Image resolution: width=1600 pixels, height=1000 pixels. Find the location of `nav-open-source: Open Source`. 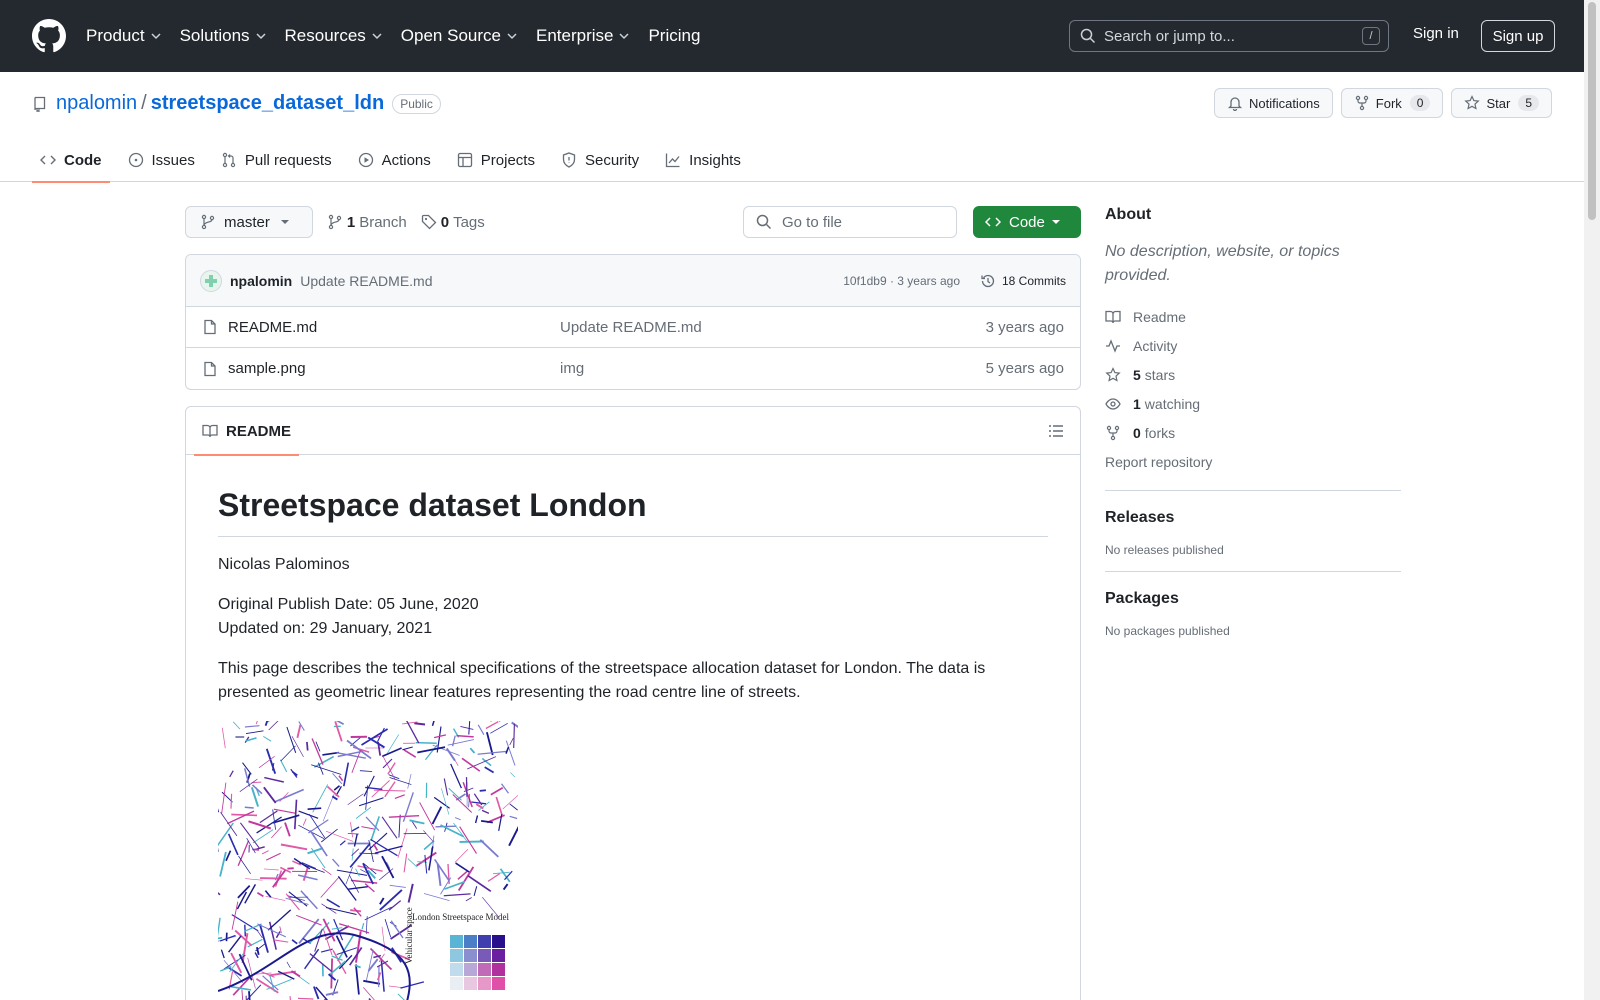

nav-open-source: Open Source is located at coordinates (459, 36).